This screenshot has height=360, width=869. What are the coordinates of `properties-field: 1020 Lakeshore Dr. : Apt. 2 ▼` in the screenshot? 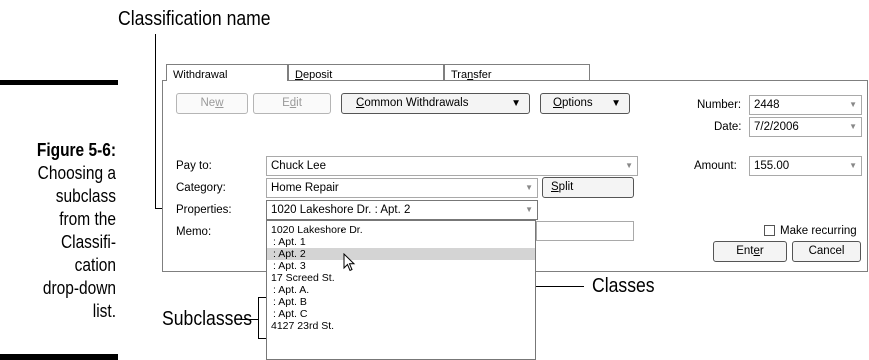 It's located at (402, 210).